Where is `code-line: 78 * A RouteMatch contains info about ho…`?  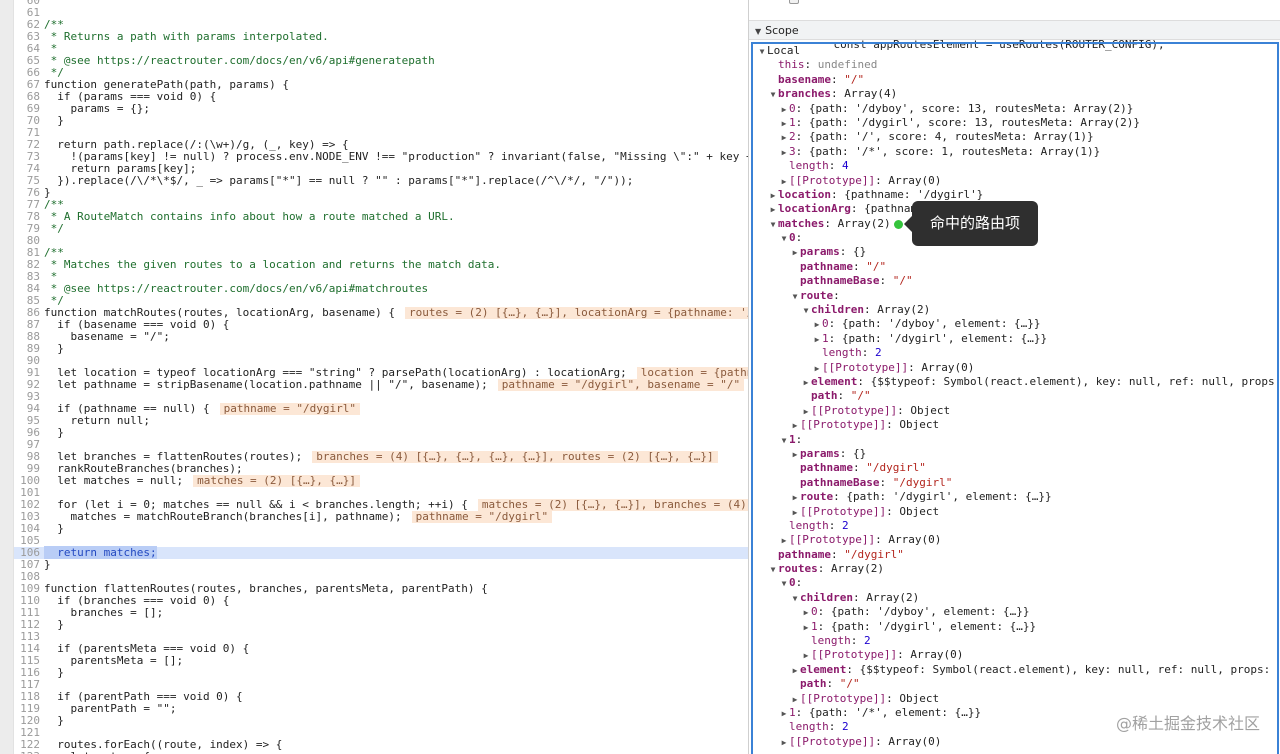
code-line: 78 * A RouteMatch contains info about ho… is located at coordinates (381, 217).